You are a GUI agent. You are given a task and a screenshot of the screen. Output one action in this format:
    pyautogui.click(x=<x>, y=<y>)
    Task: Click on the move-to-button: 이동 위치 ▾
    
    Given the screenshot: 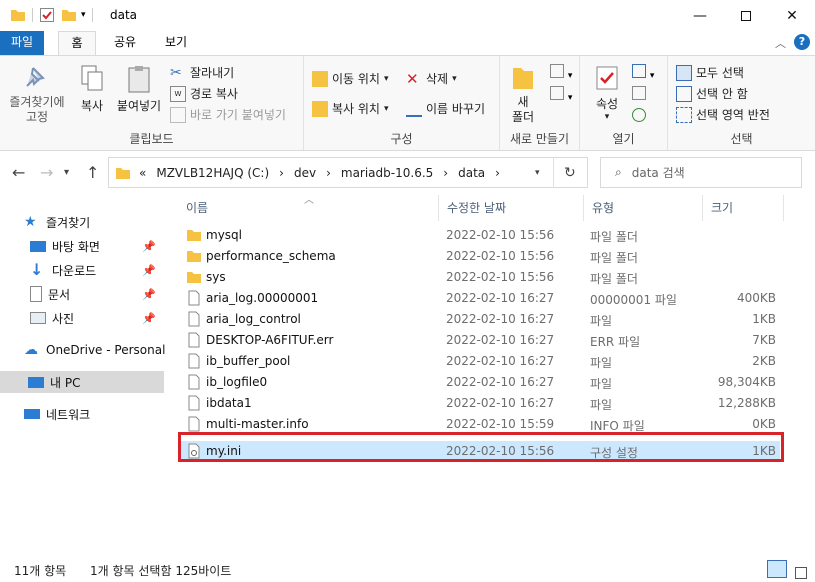 What is the action you would take?
    pyautogui.click(x=350, y=78)
    